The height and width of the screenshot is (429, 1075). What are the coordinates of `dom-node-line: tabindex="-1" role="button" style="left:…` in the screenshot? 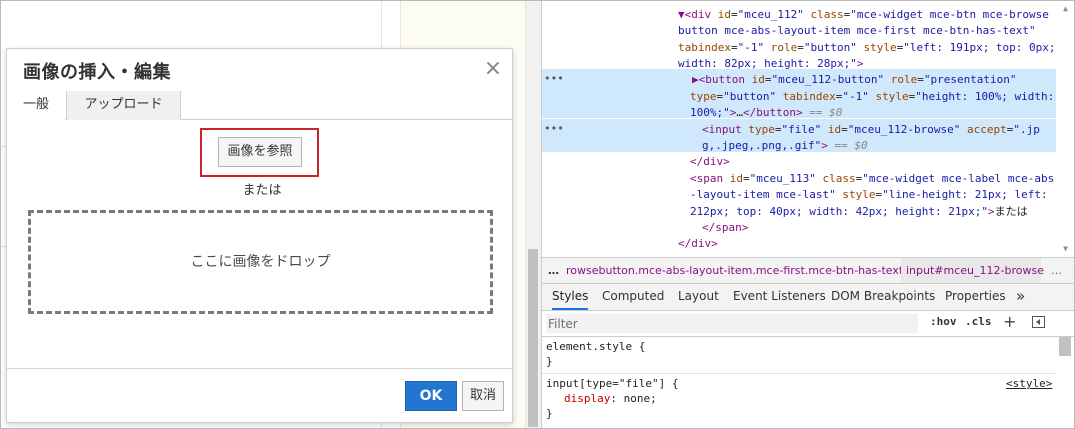 It's located at (867, 48).